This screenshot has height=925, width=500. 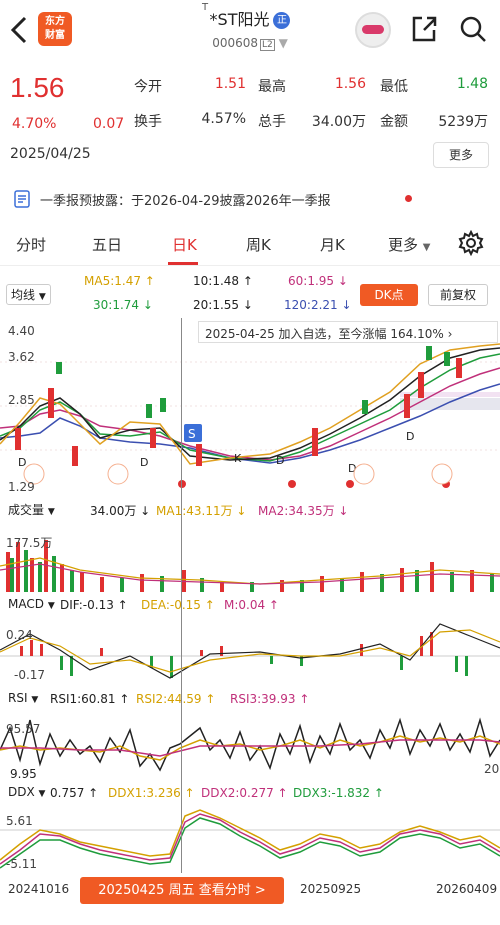 I want to click on ddx-selector: DDX ▼, so click(x=26, y=792).